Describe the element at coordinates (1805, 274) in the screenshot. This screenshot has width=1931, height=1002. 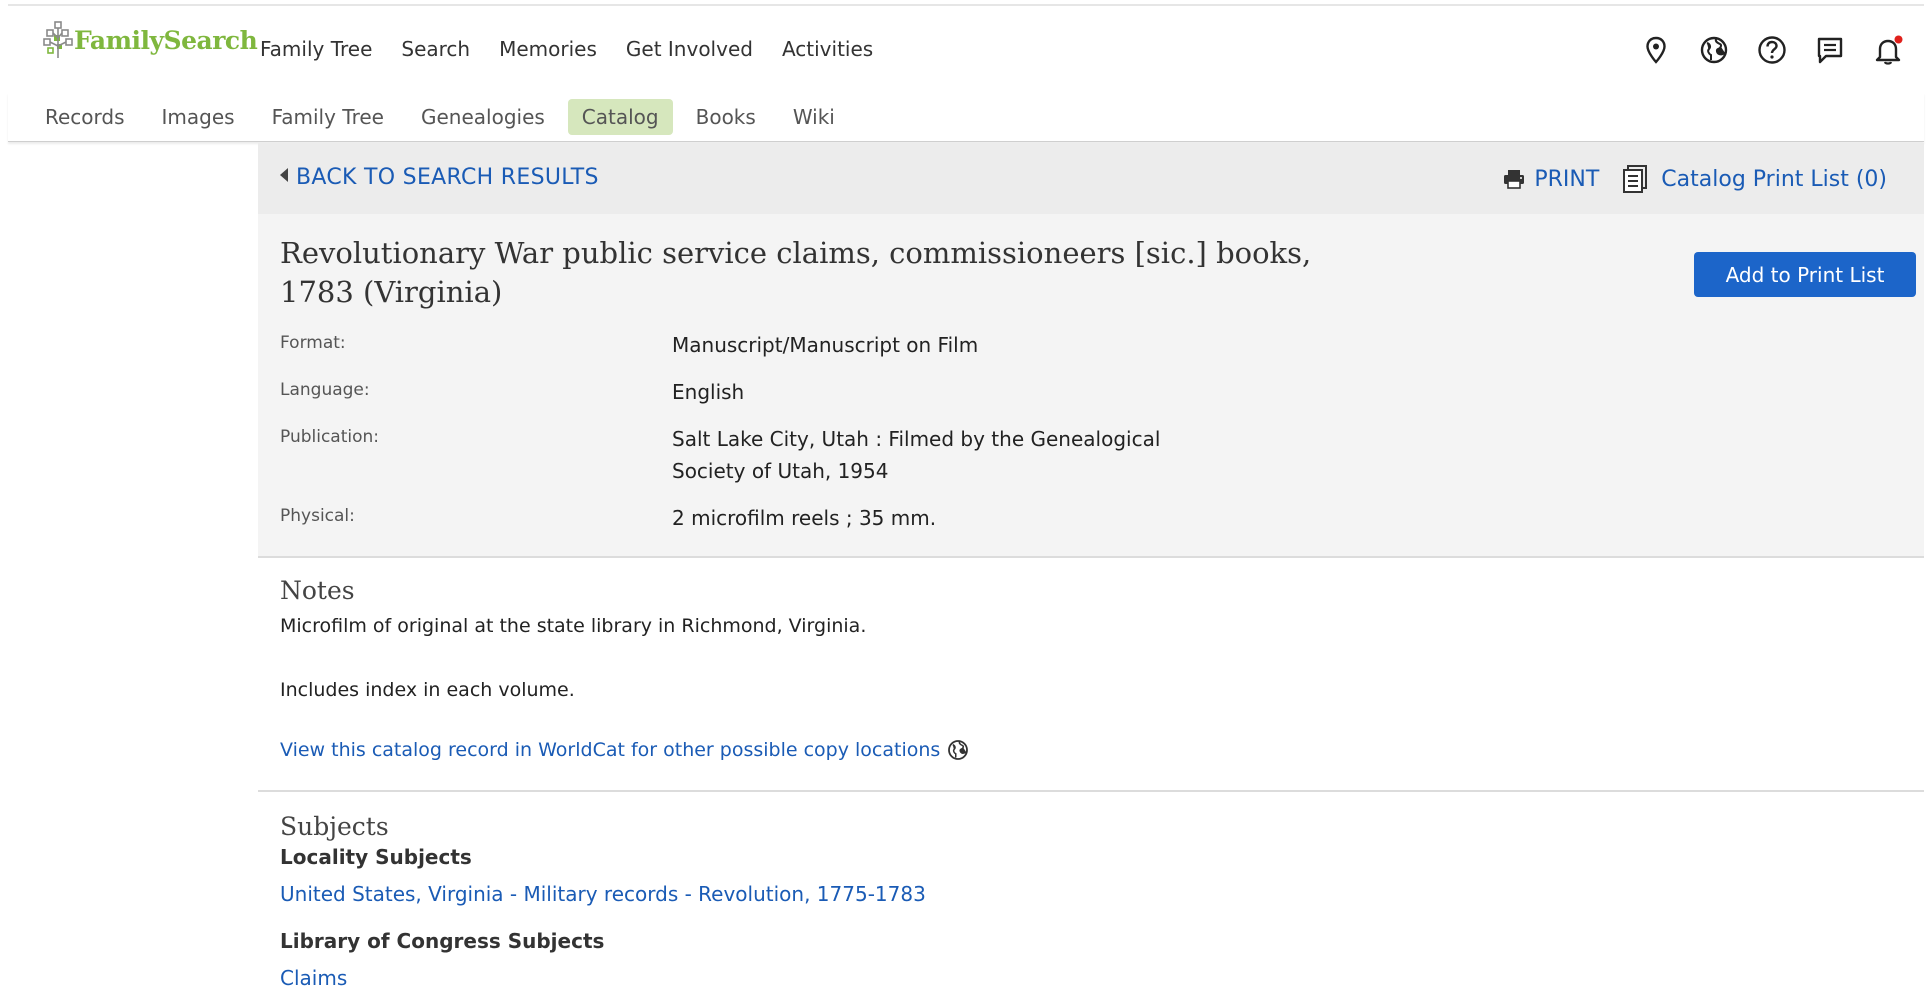
I see `add-to-print-list-button: Add to Print List` at that location.